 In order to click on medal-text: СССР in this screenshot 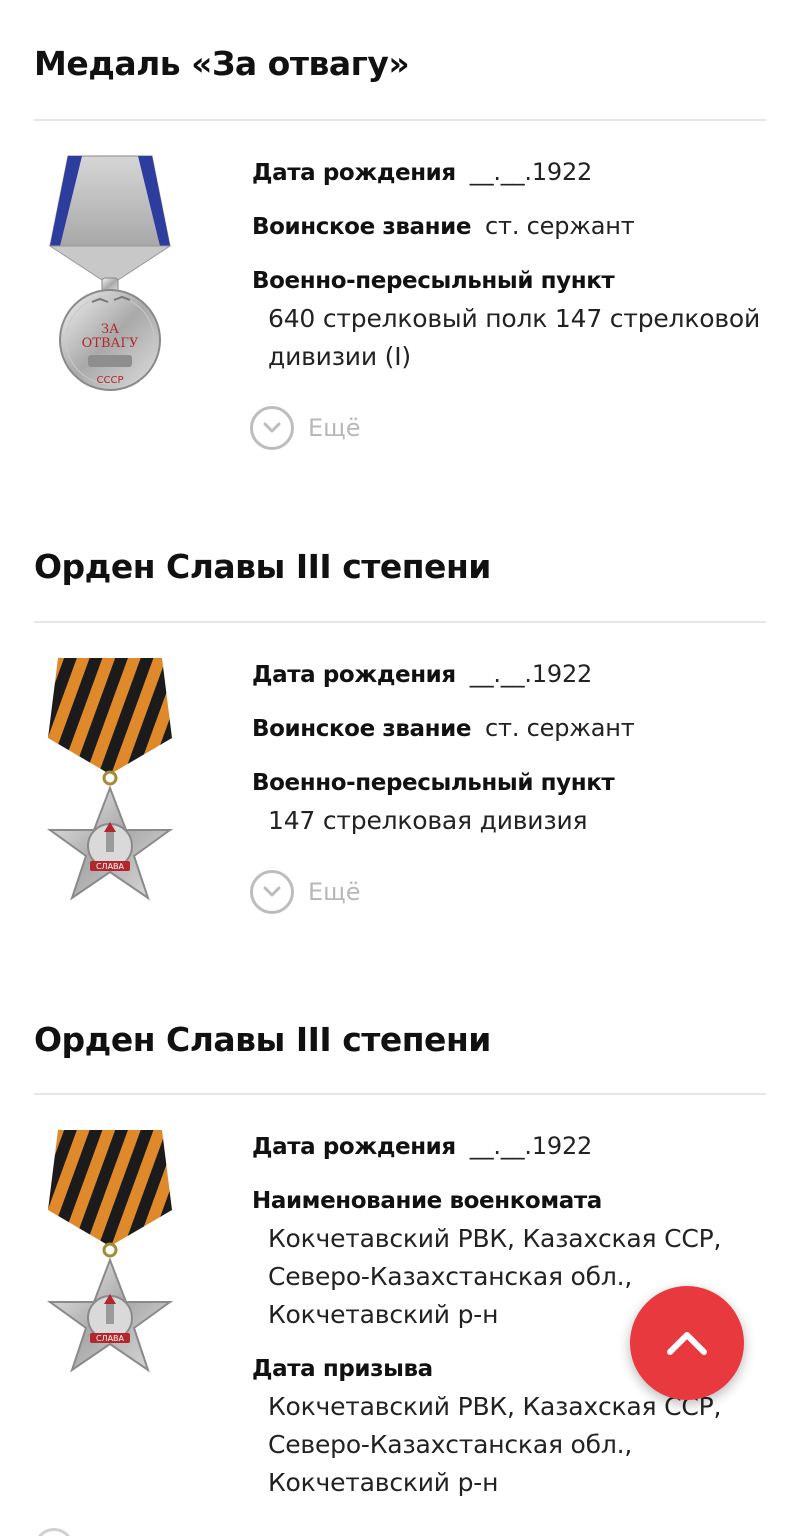, I will do `click(110, 380)`.